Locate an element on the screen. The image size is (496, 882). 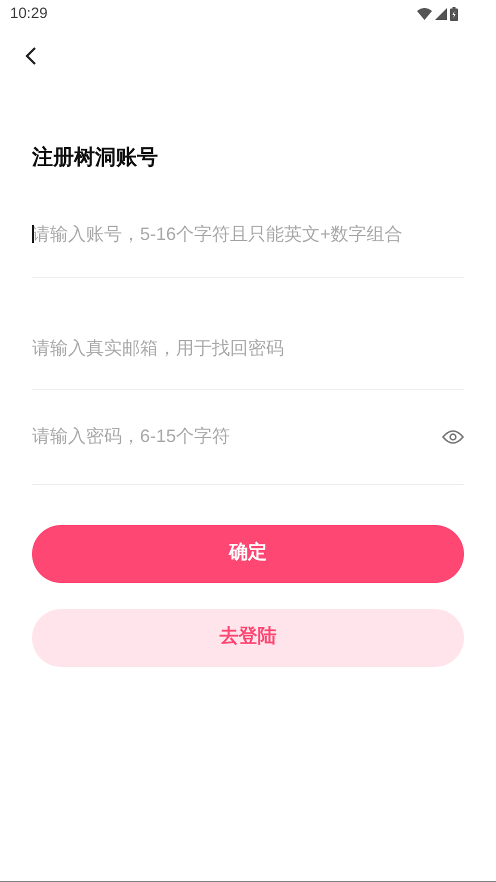
page-title: 注册树洞账号 is located at coordinates (95, 157).